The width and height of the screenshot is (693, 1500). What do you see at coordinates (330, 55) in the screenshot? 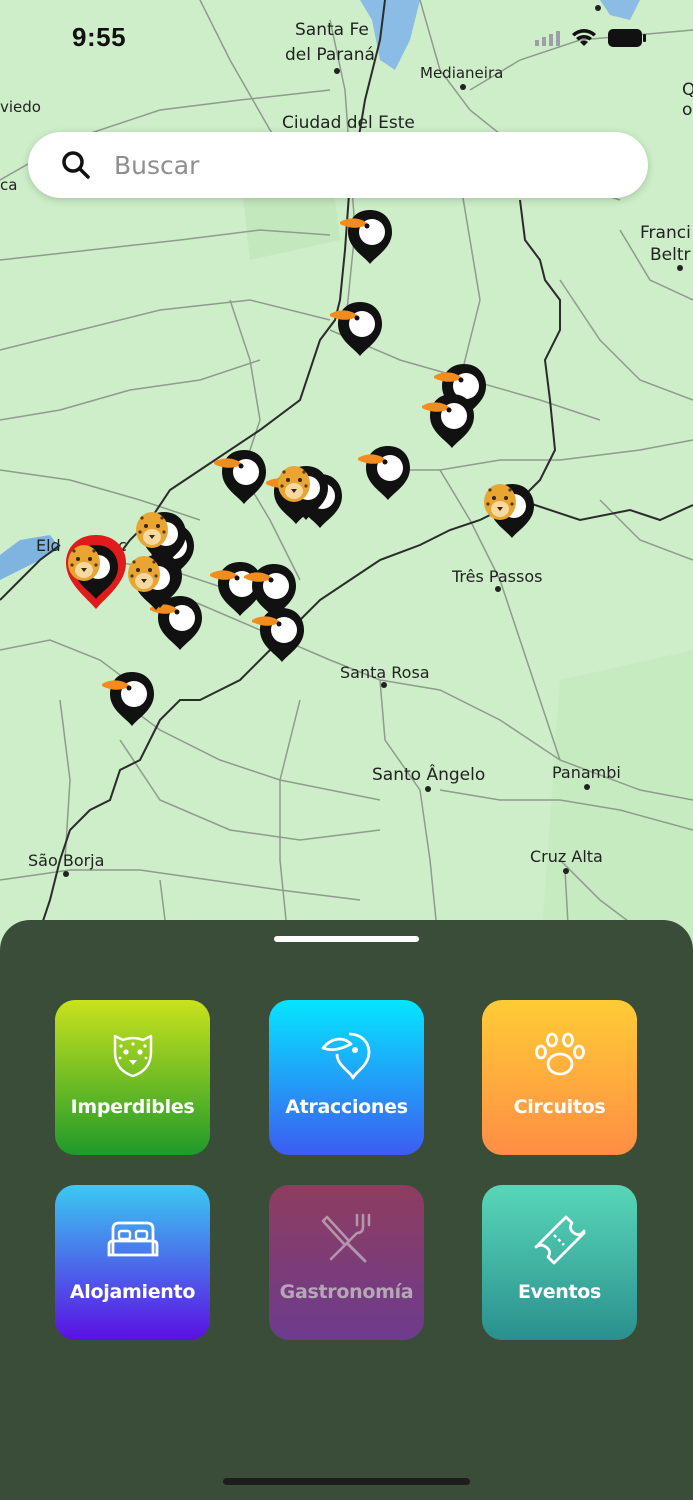
I see `map-label: del Paraná` at bounding box center [330, 55].